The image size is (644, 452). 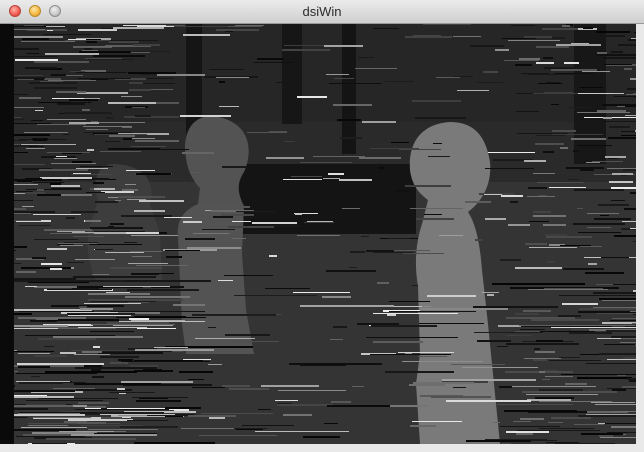 What do you see at coordinates (215, 235) in the screenshot?
I see `person-left-silhouette` at bounding box center [215, 235].